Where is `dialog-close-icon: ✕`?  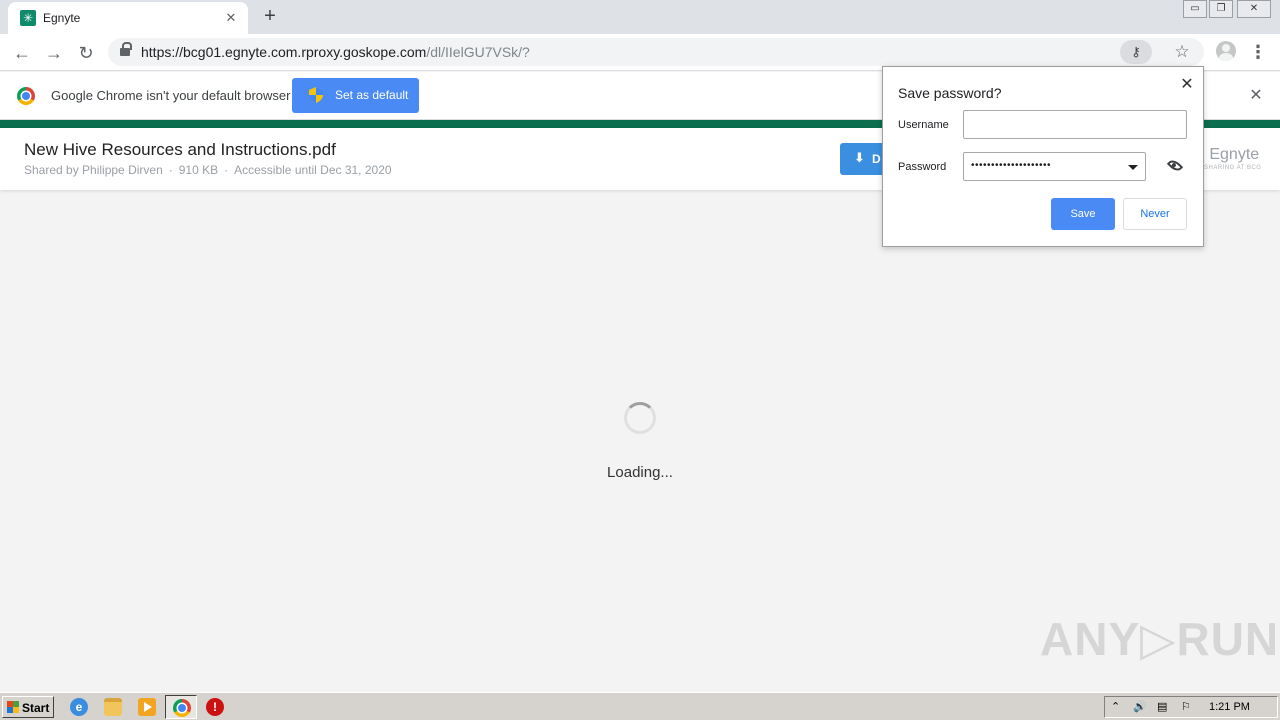
dialog-close-icon: ✕ is located at coordinates (1187, 85).